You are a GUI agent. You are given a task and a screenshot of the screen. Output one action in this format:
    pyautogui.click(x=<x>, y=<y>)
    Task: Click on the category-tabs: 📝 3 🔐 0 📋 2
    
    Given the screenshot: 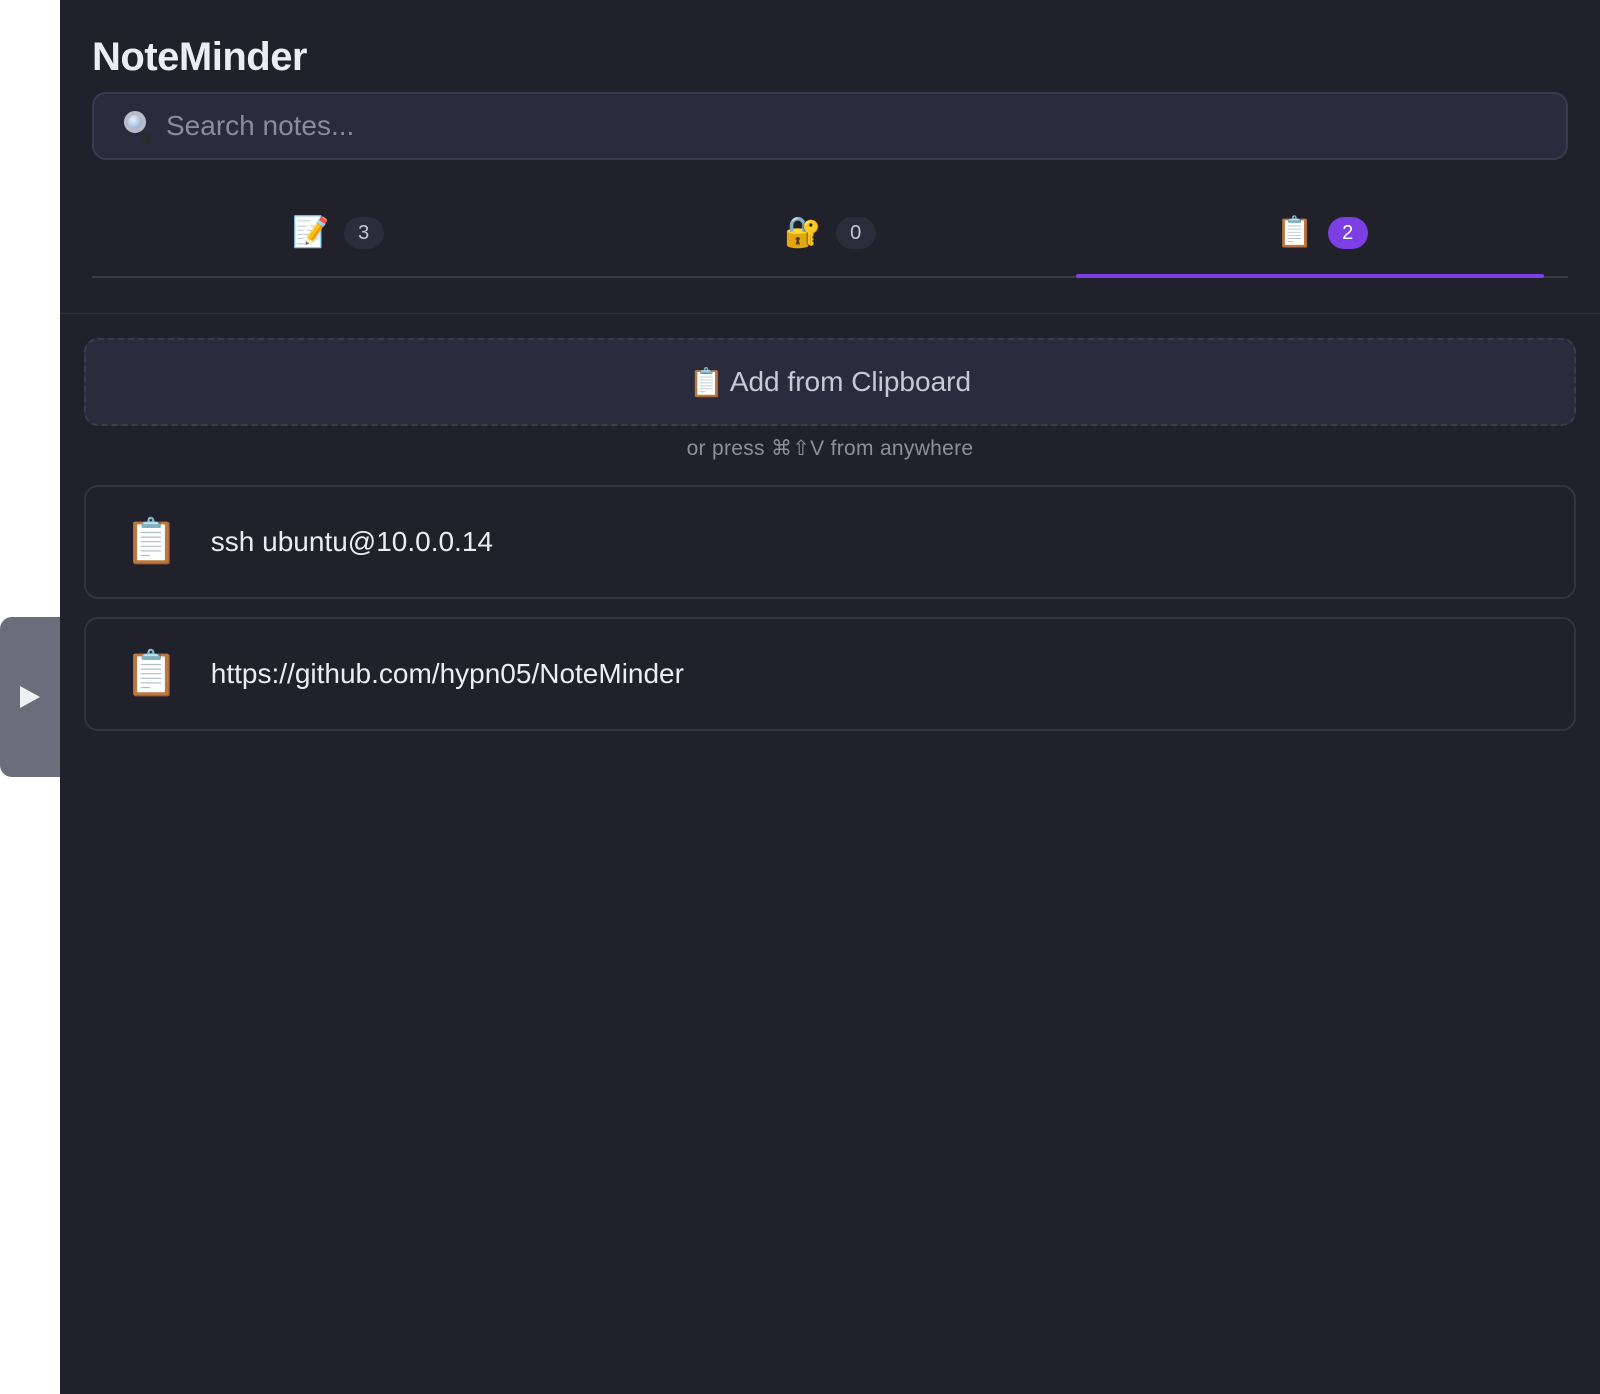 What is the action you would take?
    pyautogui.click(x=830, y=234)
    